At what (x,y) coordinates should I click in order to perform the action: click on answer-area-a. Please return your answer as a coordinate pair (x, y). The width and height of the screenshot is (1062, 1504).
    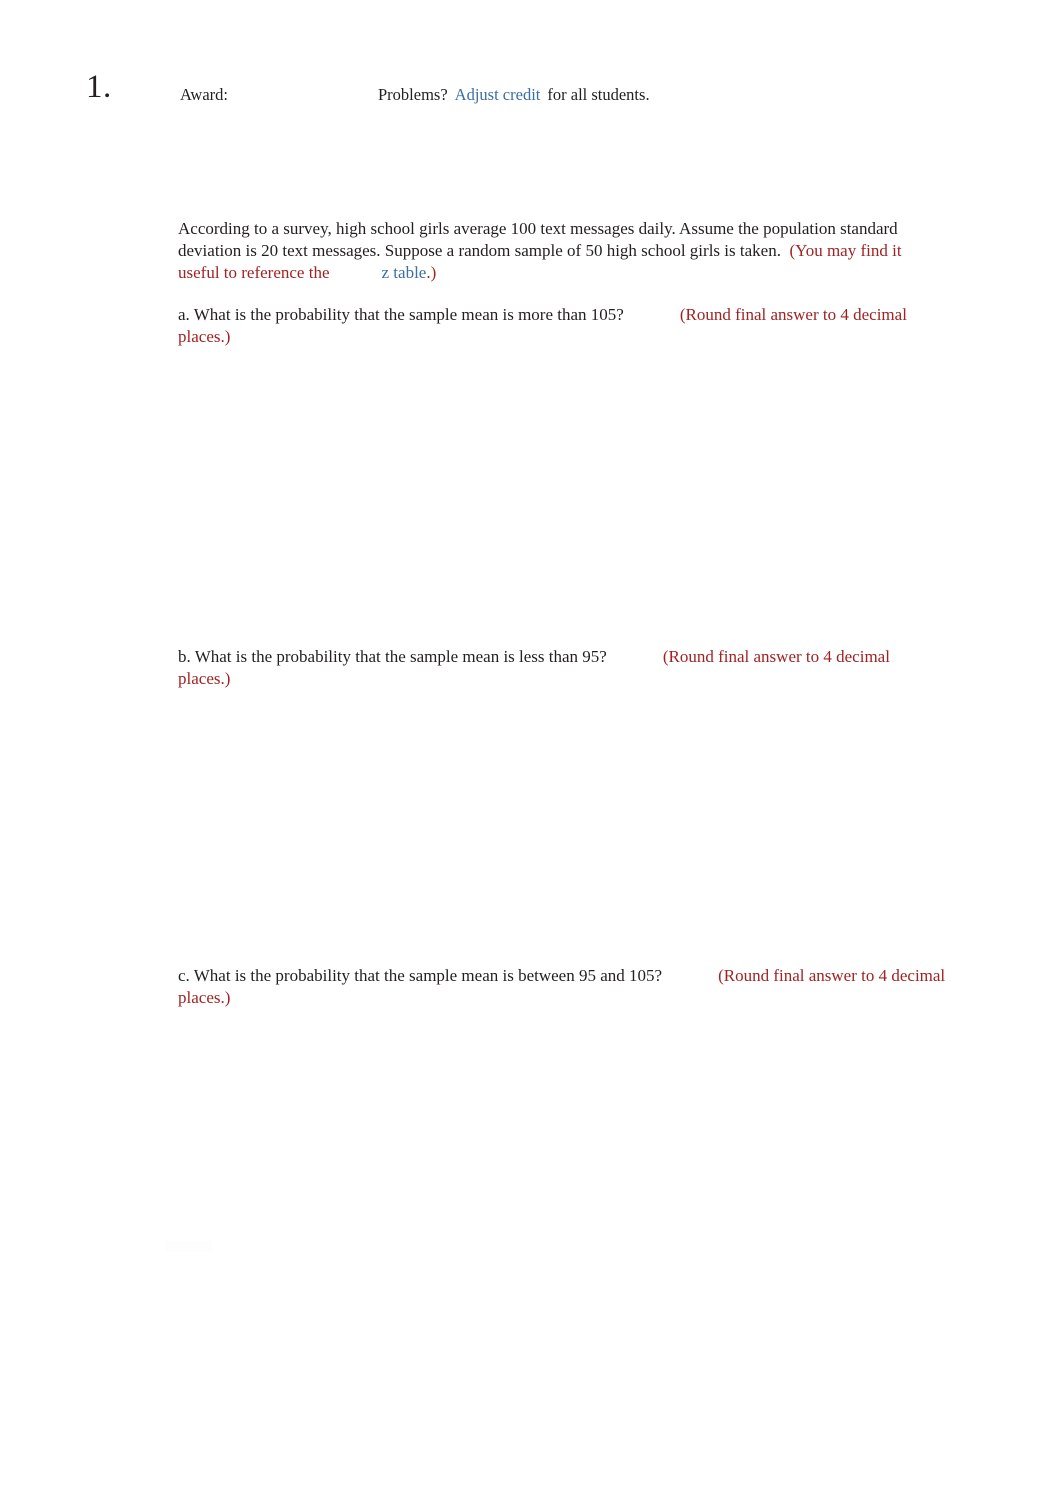
    Looking at the image, I should click on (558, 496).